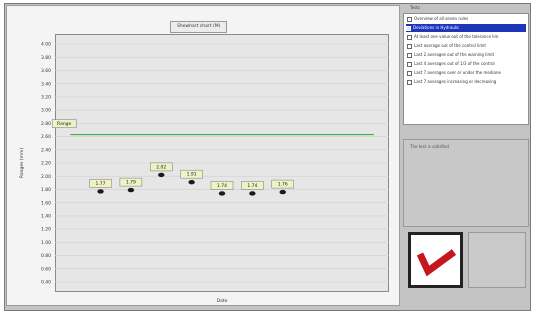 This screenshot has width=536, height=316. What do you see at coordinates (222, 301) in the screenshot?
I see `x-axis-label: Date` at bounding box center [222, 301].